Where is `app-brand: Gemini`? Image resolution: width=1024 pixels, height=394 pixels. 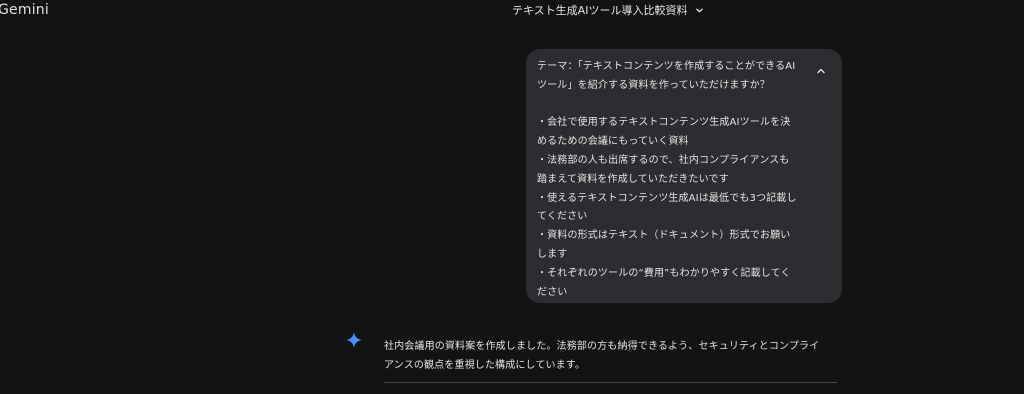
app-brand: Gemini is located at coordinates (24, 10).